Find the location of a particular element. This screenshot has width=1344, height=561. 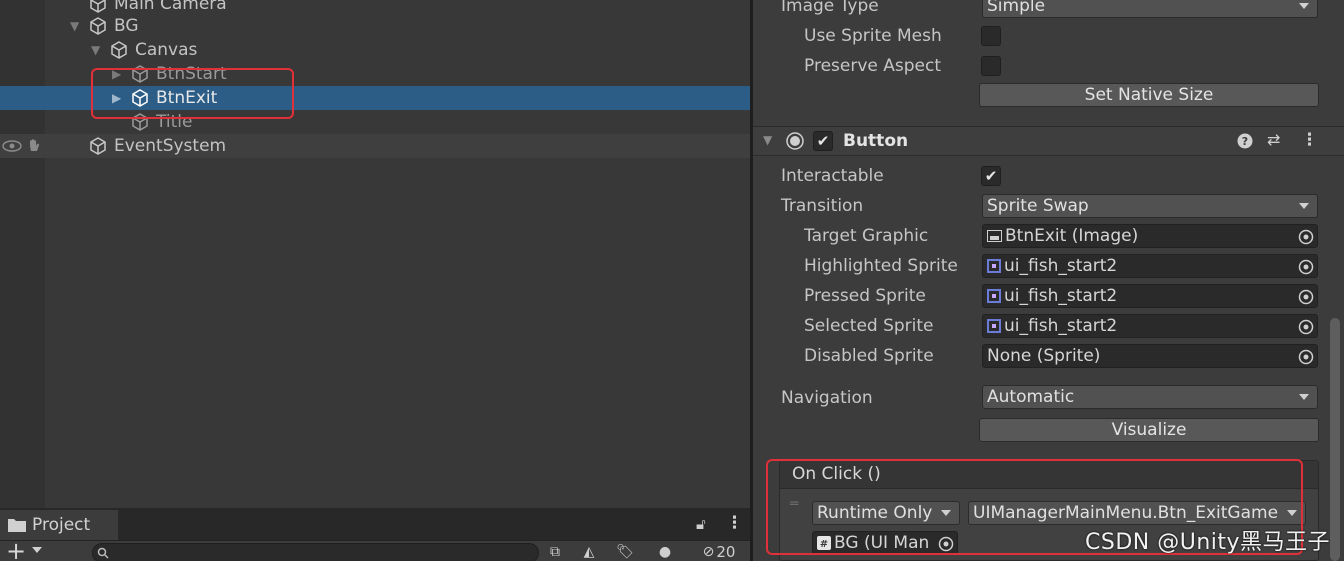

hidden-count: 20 is located at coordinates (726, 552).